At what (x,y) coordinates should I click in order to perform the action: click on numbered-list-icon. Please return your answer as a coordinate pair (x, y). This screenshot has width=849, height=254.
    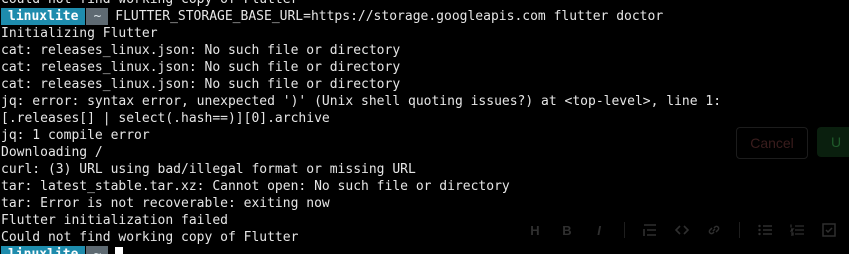
    Looking at the image, I should click on (797, 230).